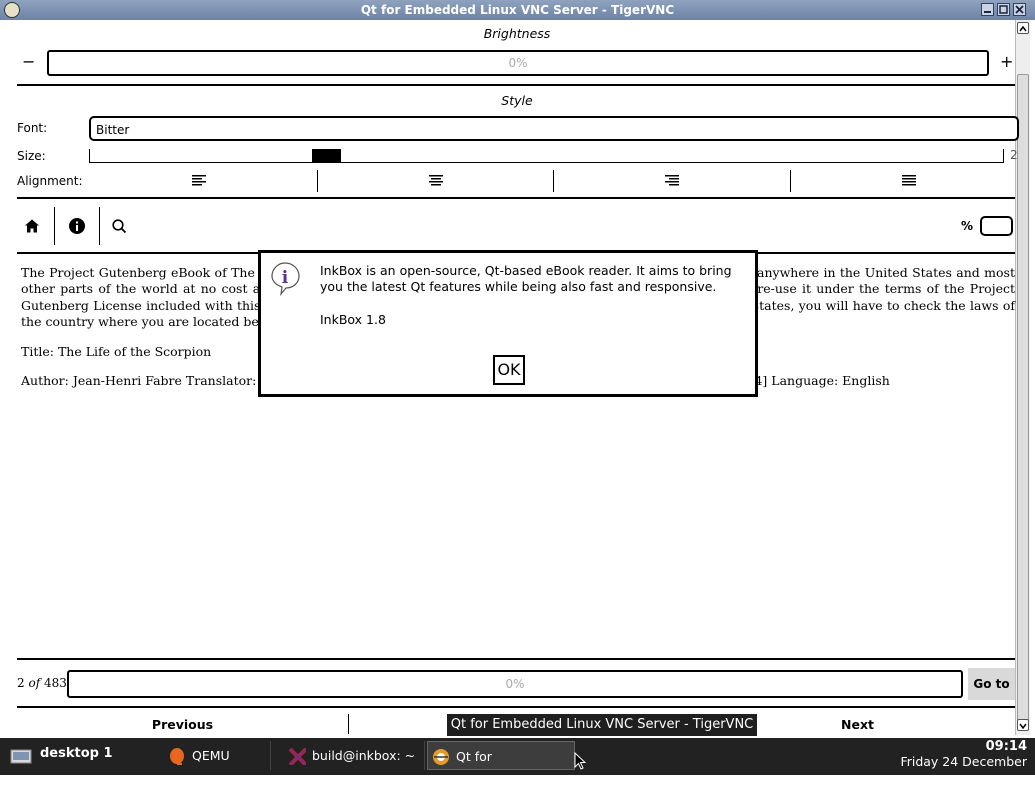 The width and height of the screenshot is (1035, 800). What do you see at coordinates (996, 226) in the screenshot?
I see `percent-input` at bounding box center [996, 226].